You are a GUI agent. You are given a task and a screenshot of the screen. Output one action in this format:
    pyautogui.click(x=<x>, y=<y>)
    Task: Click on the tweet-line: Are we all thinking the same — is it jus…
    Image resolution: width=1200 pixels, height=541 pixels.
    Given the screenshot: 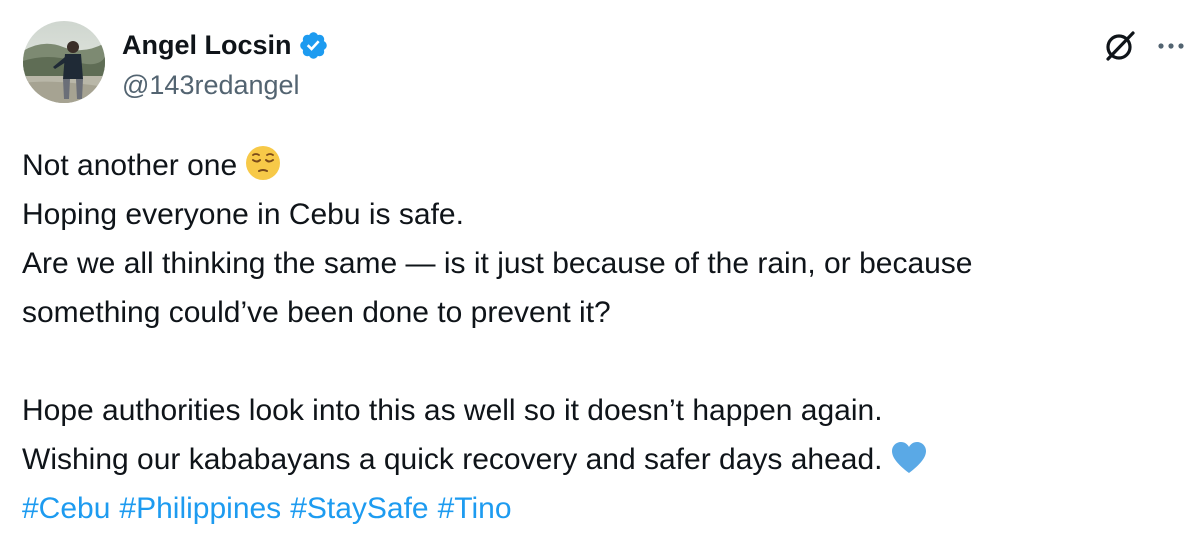 What is the action you would take?
    pyautogui.click(x=497, y=263)
    